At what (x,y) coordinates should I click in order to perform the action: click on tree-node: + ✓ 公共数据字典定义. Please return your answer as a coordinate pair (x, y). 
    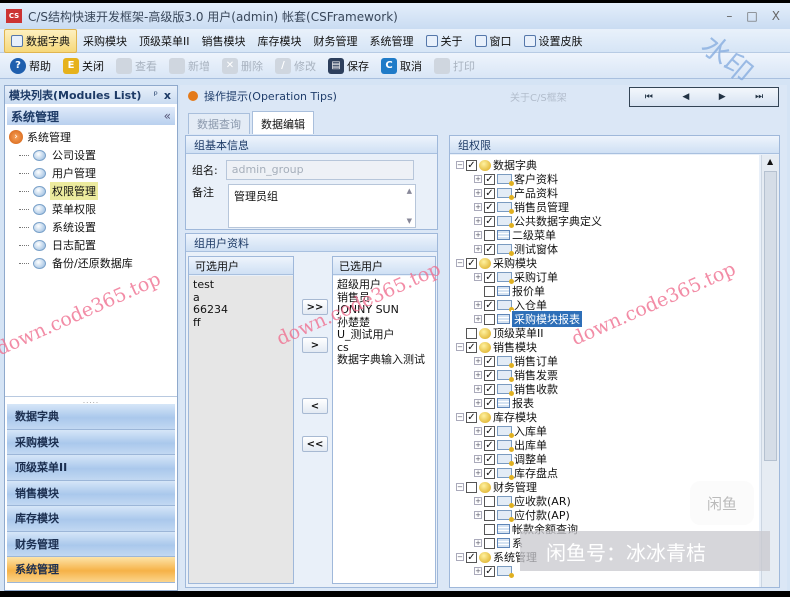
    Looking at the image, I should click on (607, 221).